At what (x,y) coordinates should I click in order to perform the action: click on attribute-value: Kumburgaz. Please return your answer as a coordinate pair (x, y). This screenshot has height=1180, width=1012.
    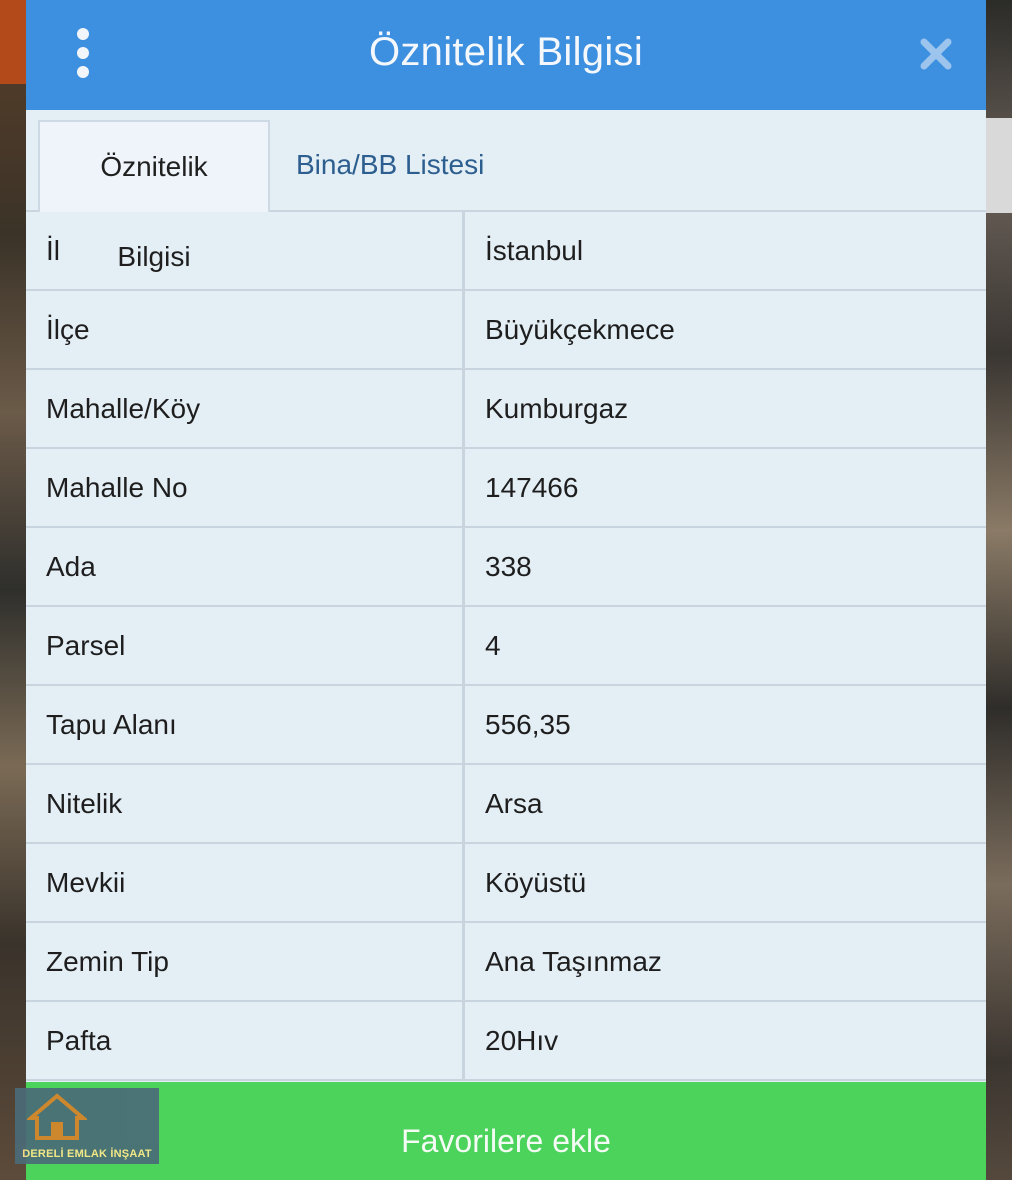
    Looking at the image, I should click on (557, 408).